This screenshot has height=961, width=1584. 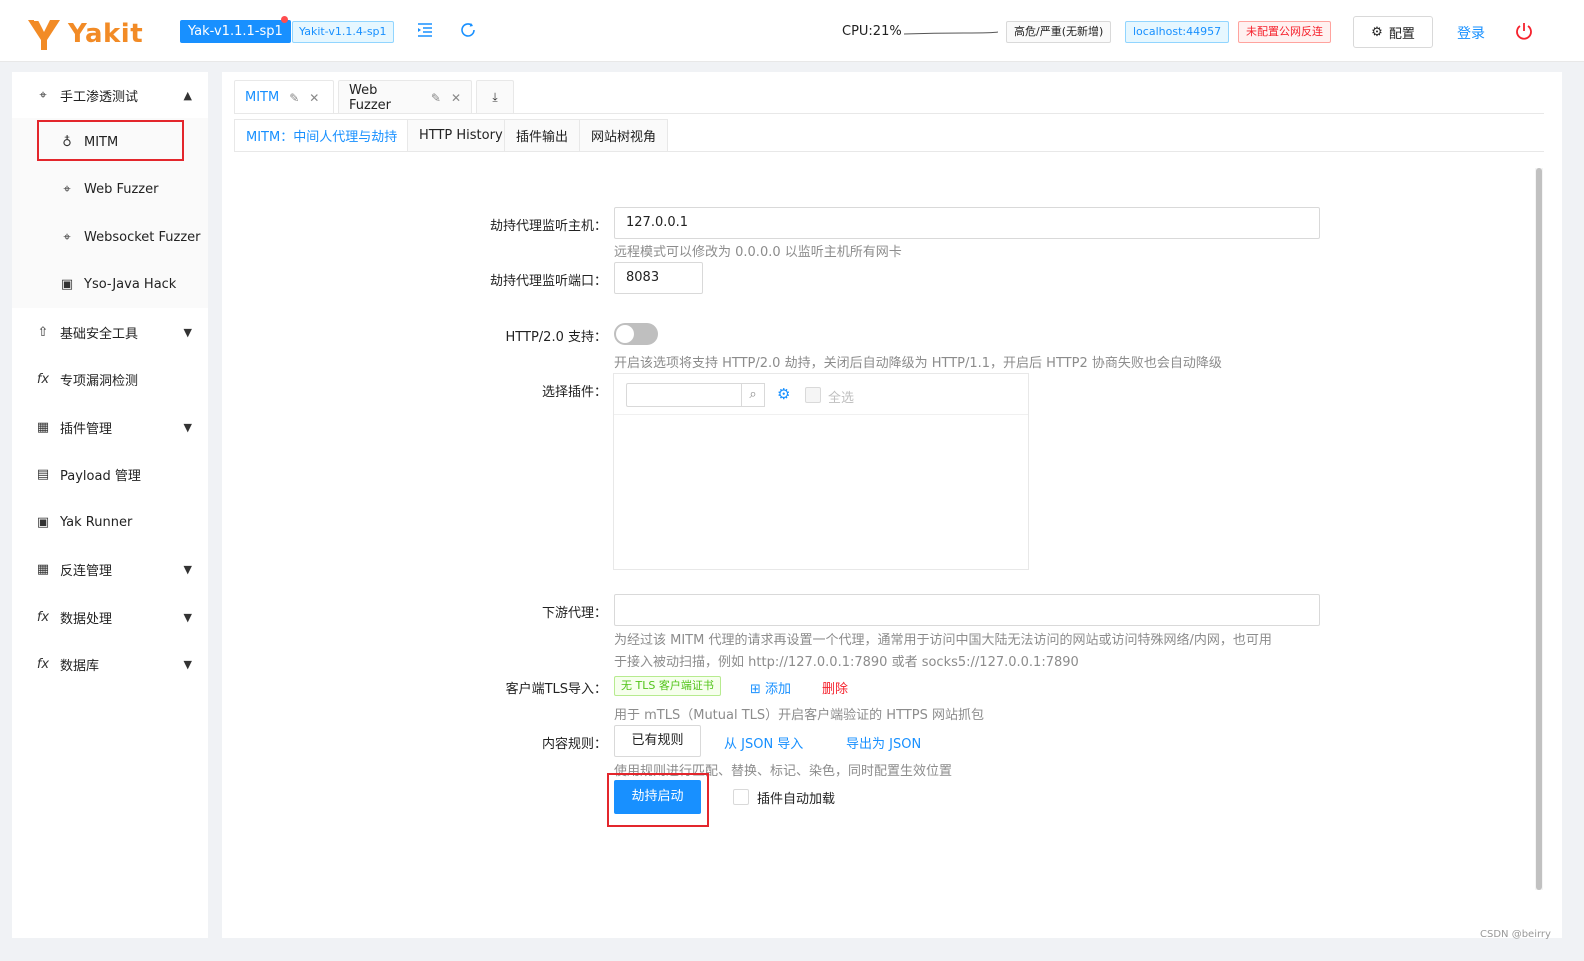 I want to click on proxy-input, so click(x=967, y=610).